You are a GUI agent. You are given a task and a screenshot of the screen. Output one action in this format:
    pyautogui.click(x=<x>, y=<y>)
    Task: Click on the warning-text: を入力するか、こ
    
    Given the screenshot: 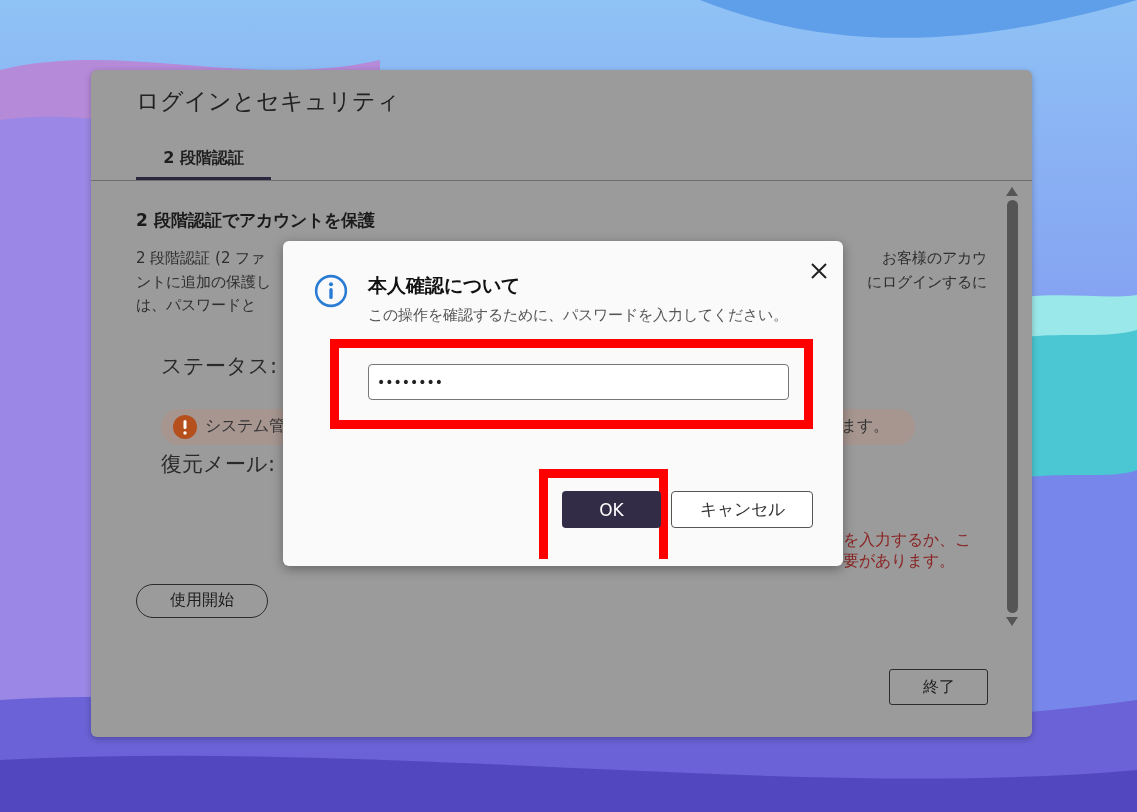 What is the action you would take?
    pyautogui.click(x=907, y=539)
    